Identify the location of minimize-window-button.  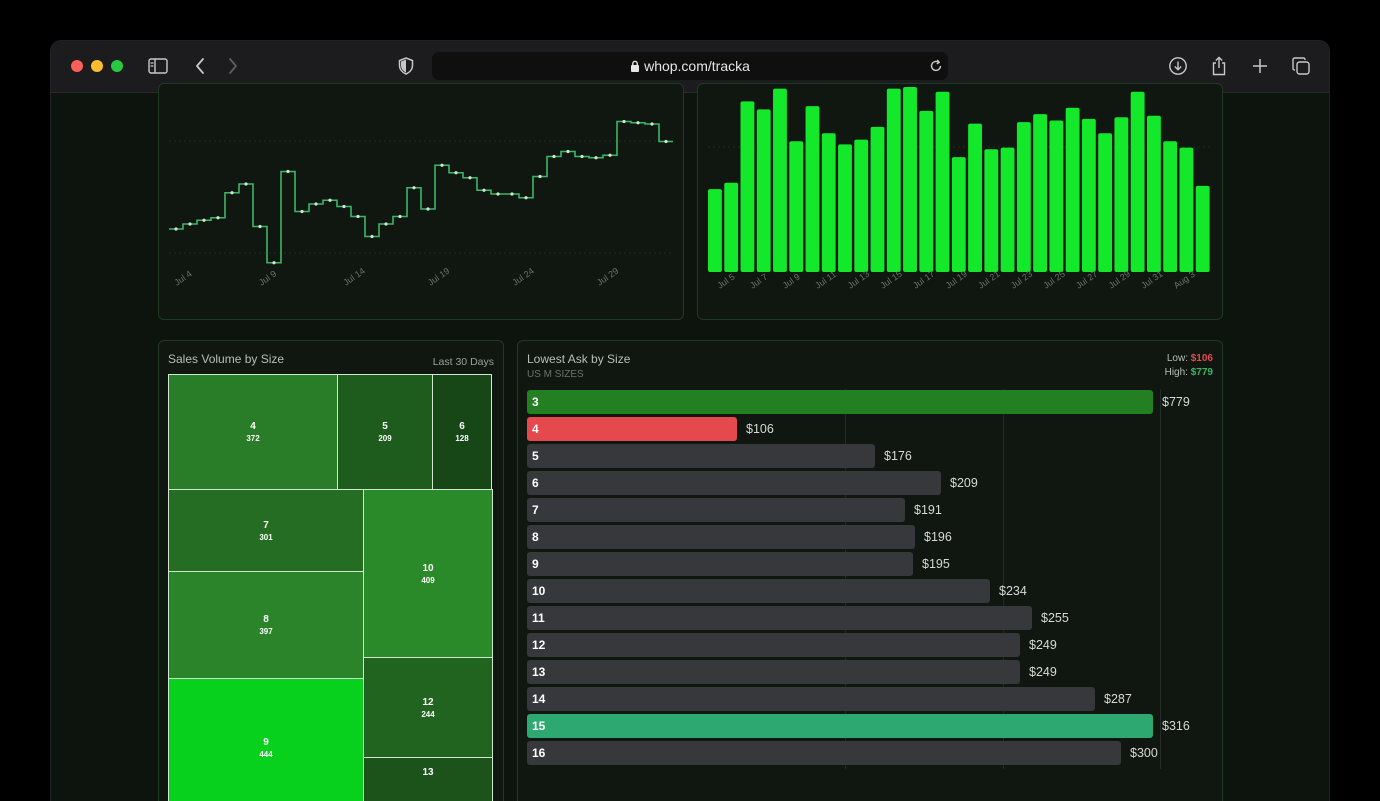
(97, 66).